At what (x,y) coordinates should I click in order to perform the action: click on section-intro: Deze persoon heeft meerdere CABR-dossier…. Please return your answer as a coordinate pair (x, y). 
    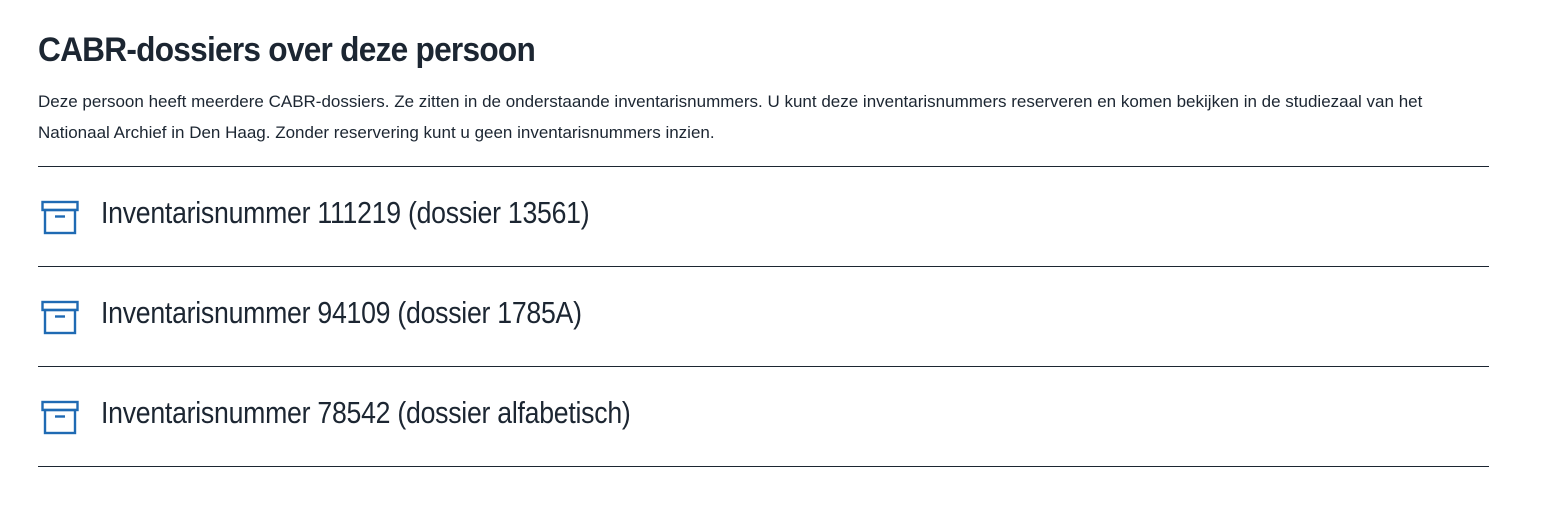
    Looking at the image, I should click on (730, 117).